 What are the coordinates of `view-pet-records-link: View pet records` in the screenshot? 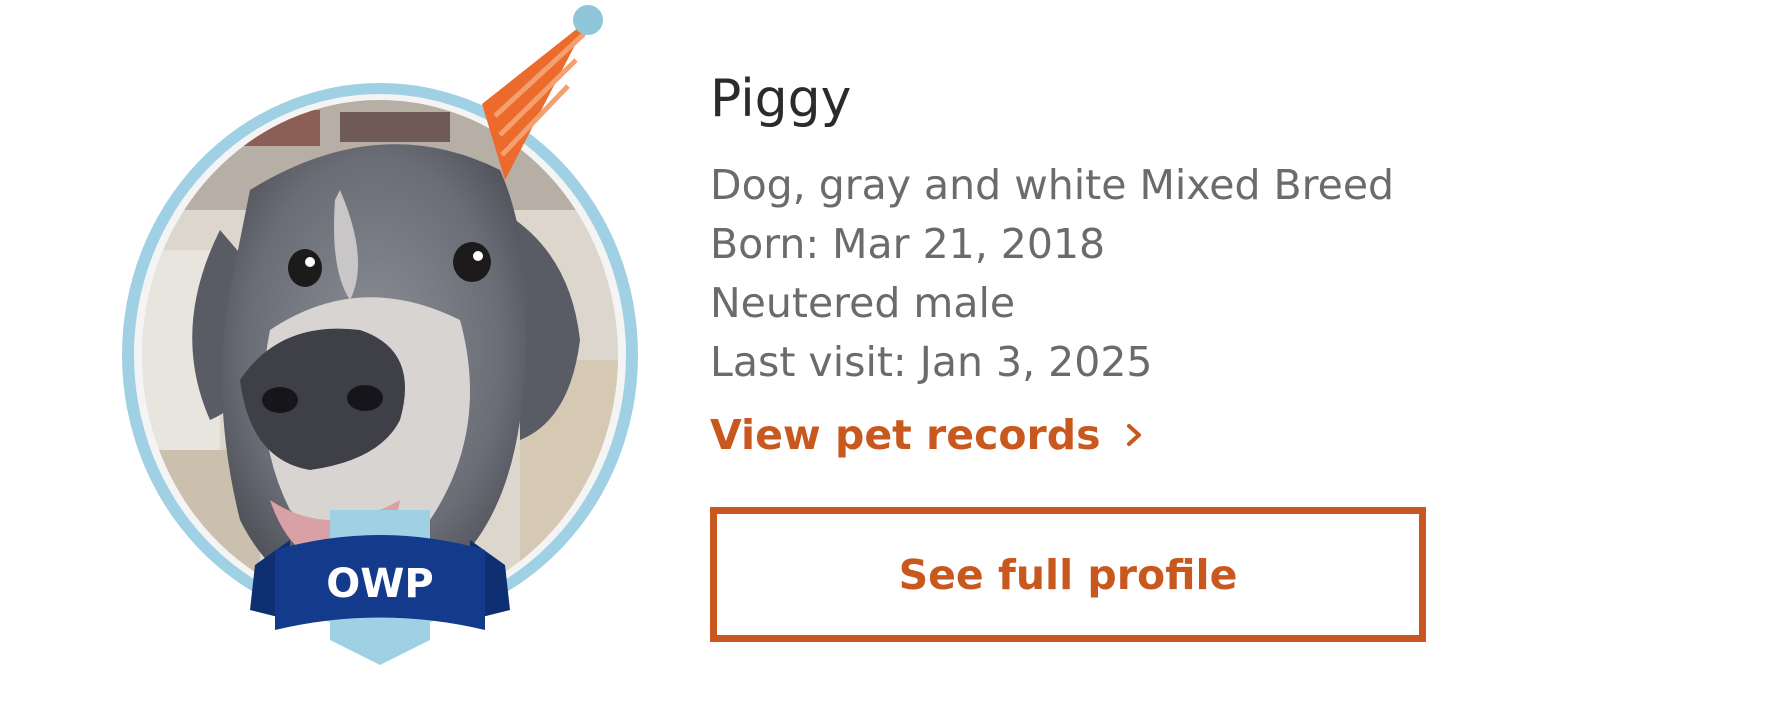 It's located at (929, 435).